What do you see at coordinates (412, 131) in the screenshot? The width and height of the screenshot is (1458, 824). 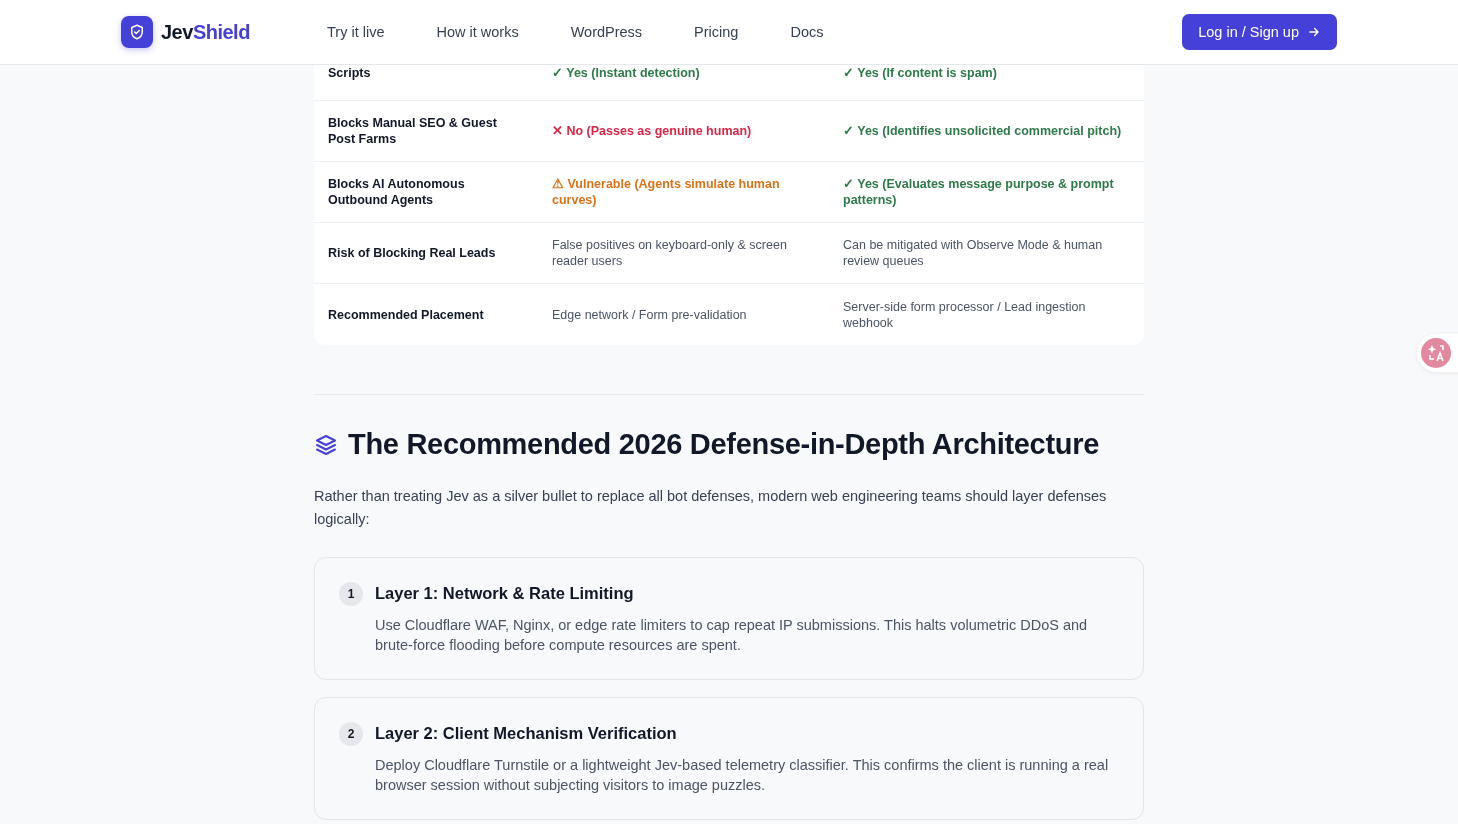 I see `table-cell-text: Blocks Manual SEO & Guest Post Farms` at bounding box center [412, 131].